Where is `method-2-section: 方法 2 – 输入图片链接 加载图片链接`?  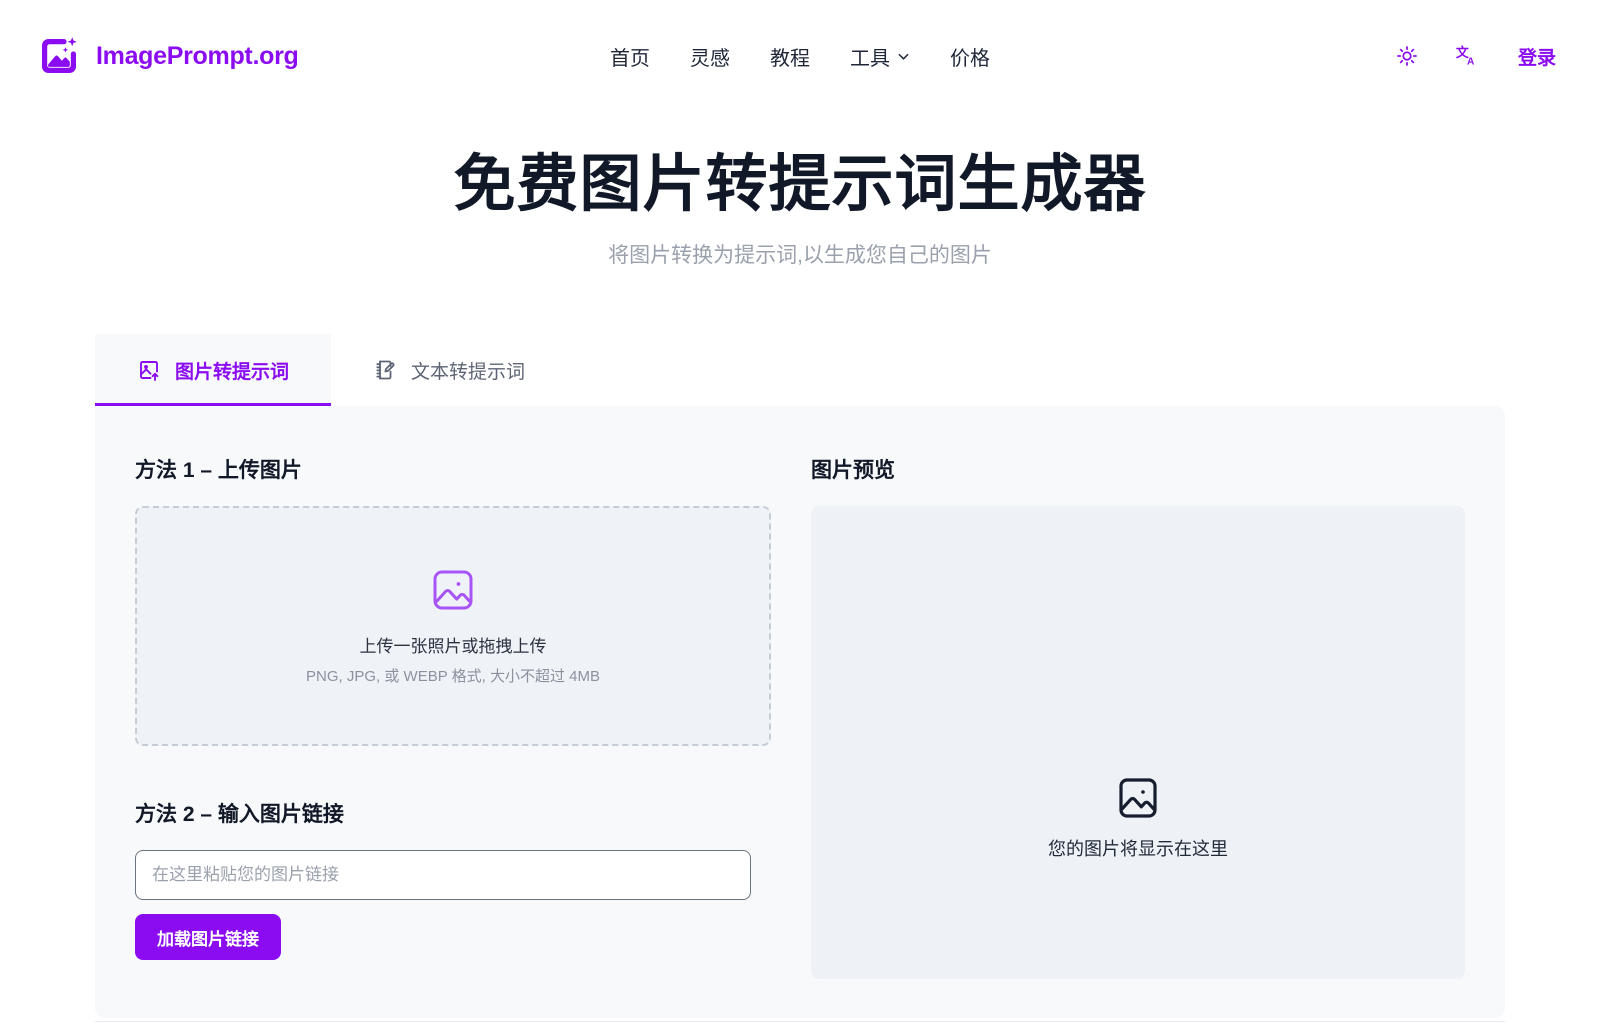
method-2-section: 方法 2 – 输入图片链接 加载图片链接 is located at coordinates (453, 879).